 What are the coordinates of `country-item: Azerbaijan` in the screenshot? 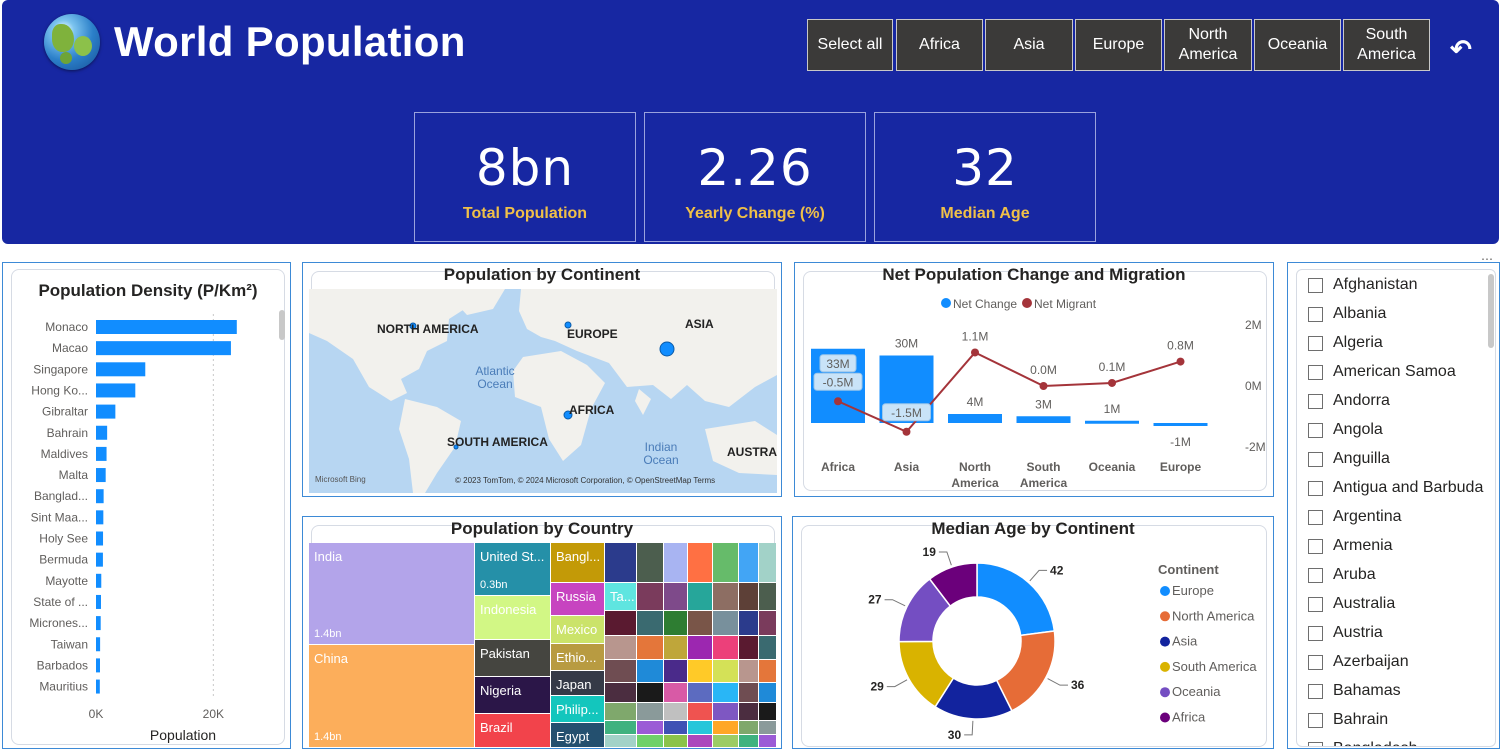 It's located at (1358, 662).